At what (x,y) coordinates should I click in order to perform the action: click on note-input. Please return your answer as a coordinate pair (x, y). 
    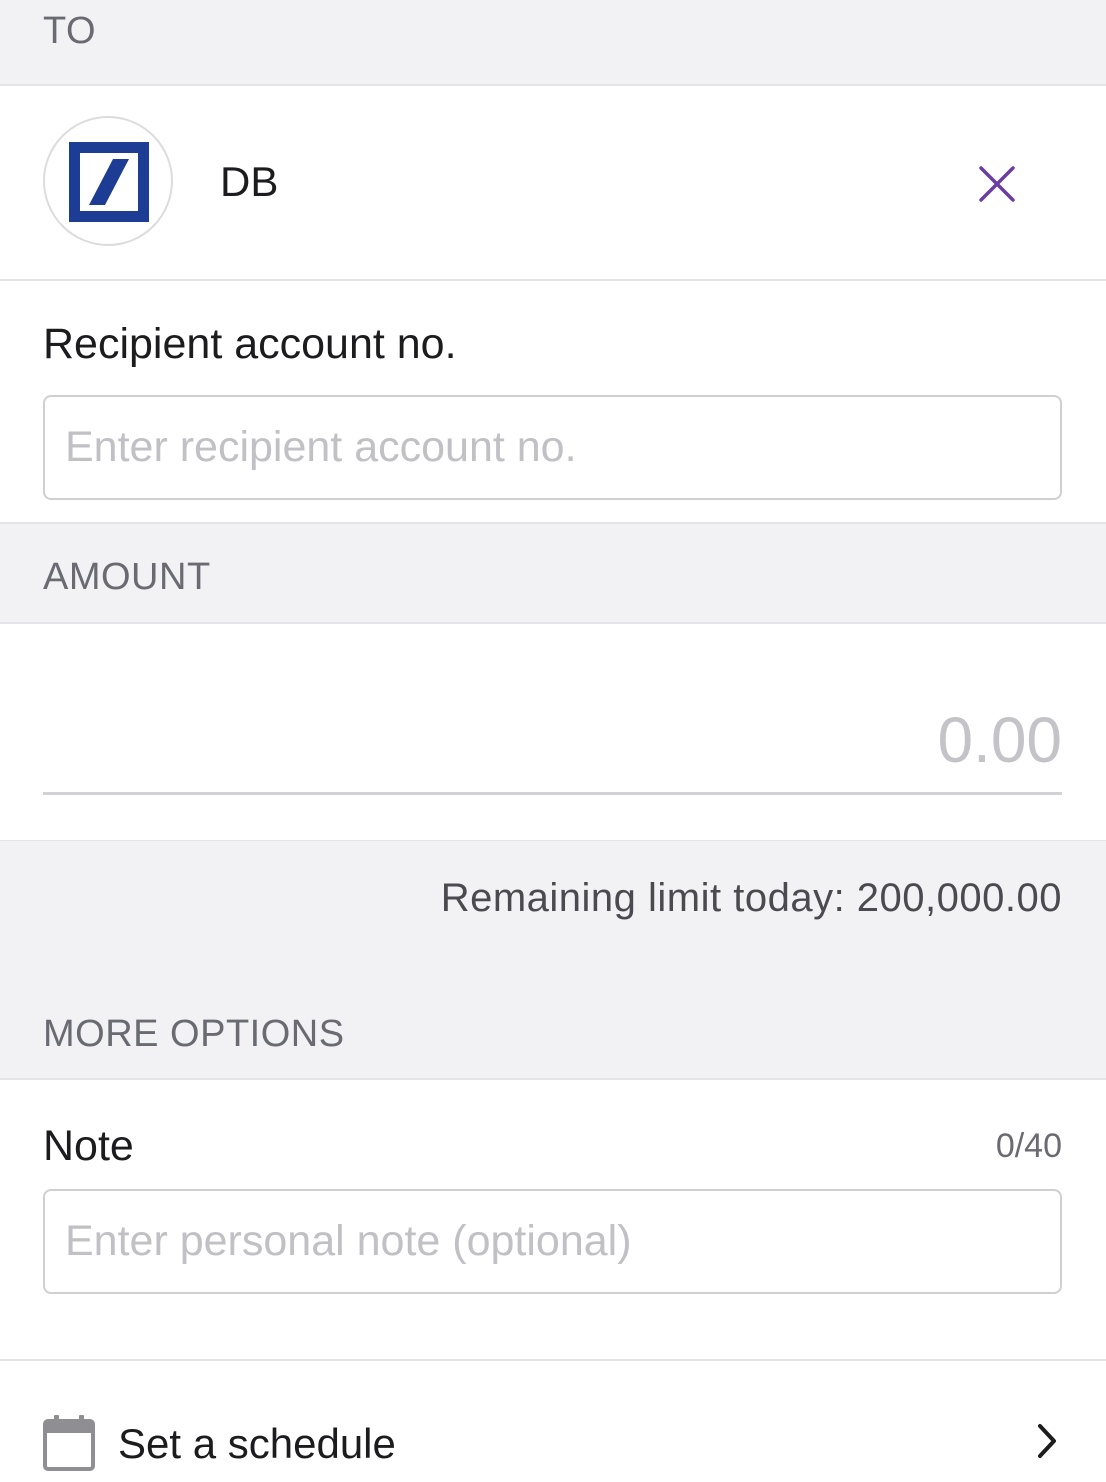
    Looking at the image, I should click on (552, 1241).